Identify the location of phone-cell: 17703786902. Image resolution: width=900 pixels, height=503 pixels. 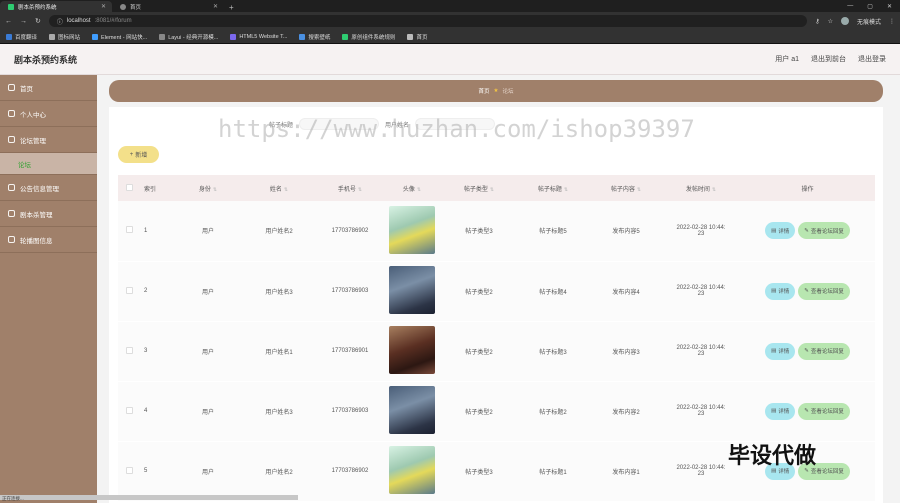
(350, 231).